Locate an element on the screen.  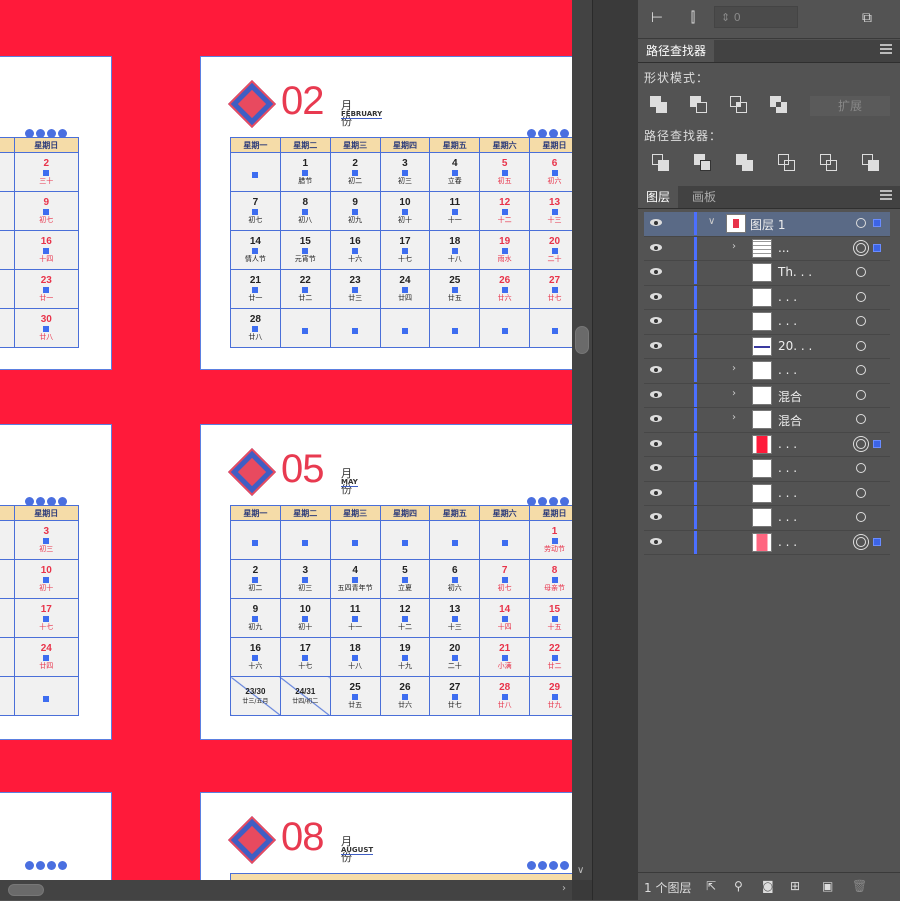
tab-artboards: 画板 is located at coordinates (704, 197).